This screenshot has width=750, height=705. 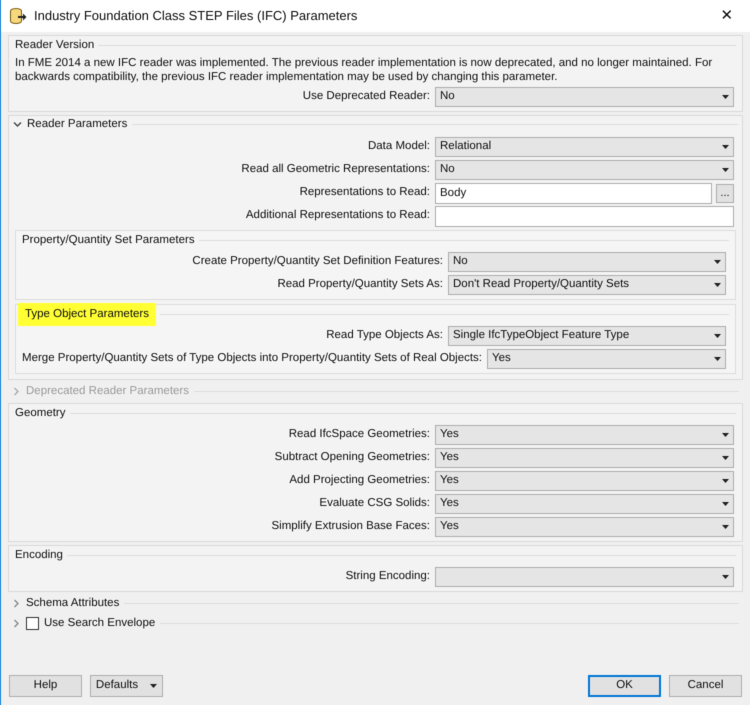 I want to click on dropdown: Don't Read Property/Quantity Sets, so click(x=587, y=285).